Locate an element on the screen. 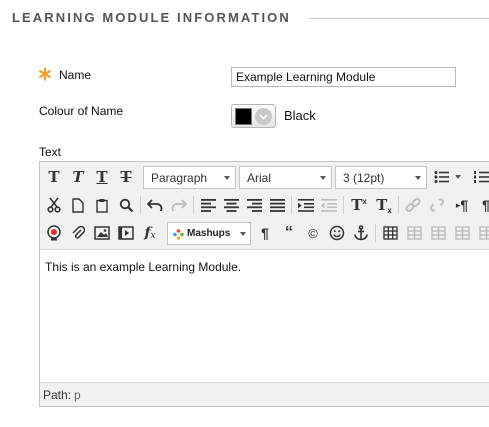 This screenshot has width=489, height=427. section-header: LEARNING MODULE INFORMATION is located at coordinates (250, 20).